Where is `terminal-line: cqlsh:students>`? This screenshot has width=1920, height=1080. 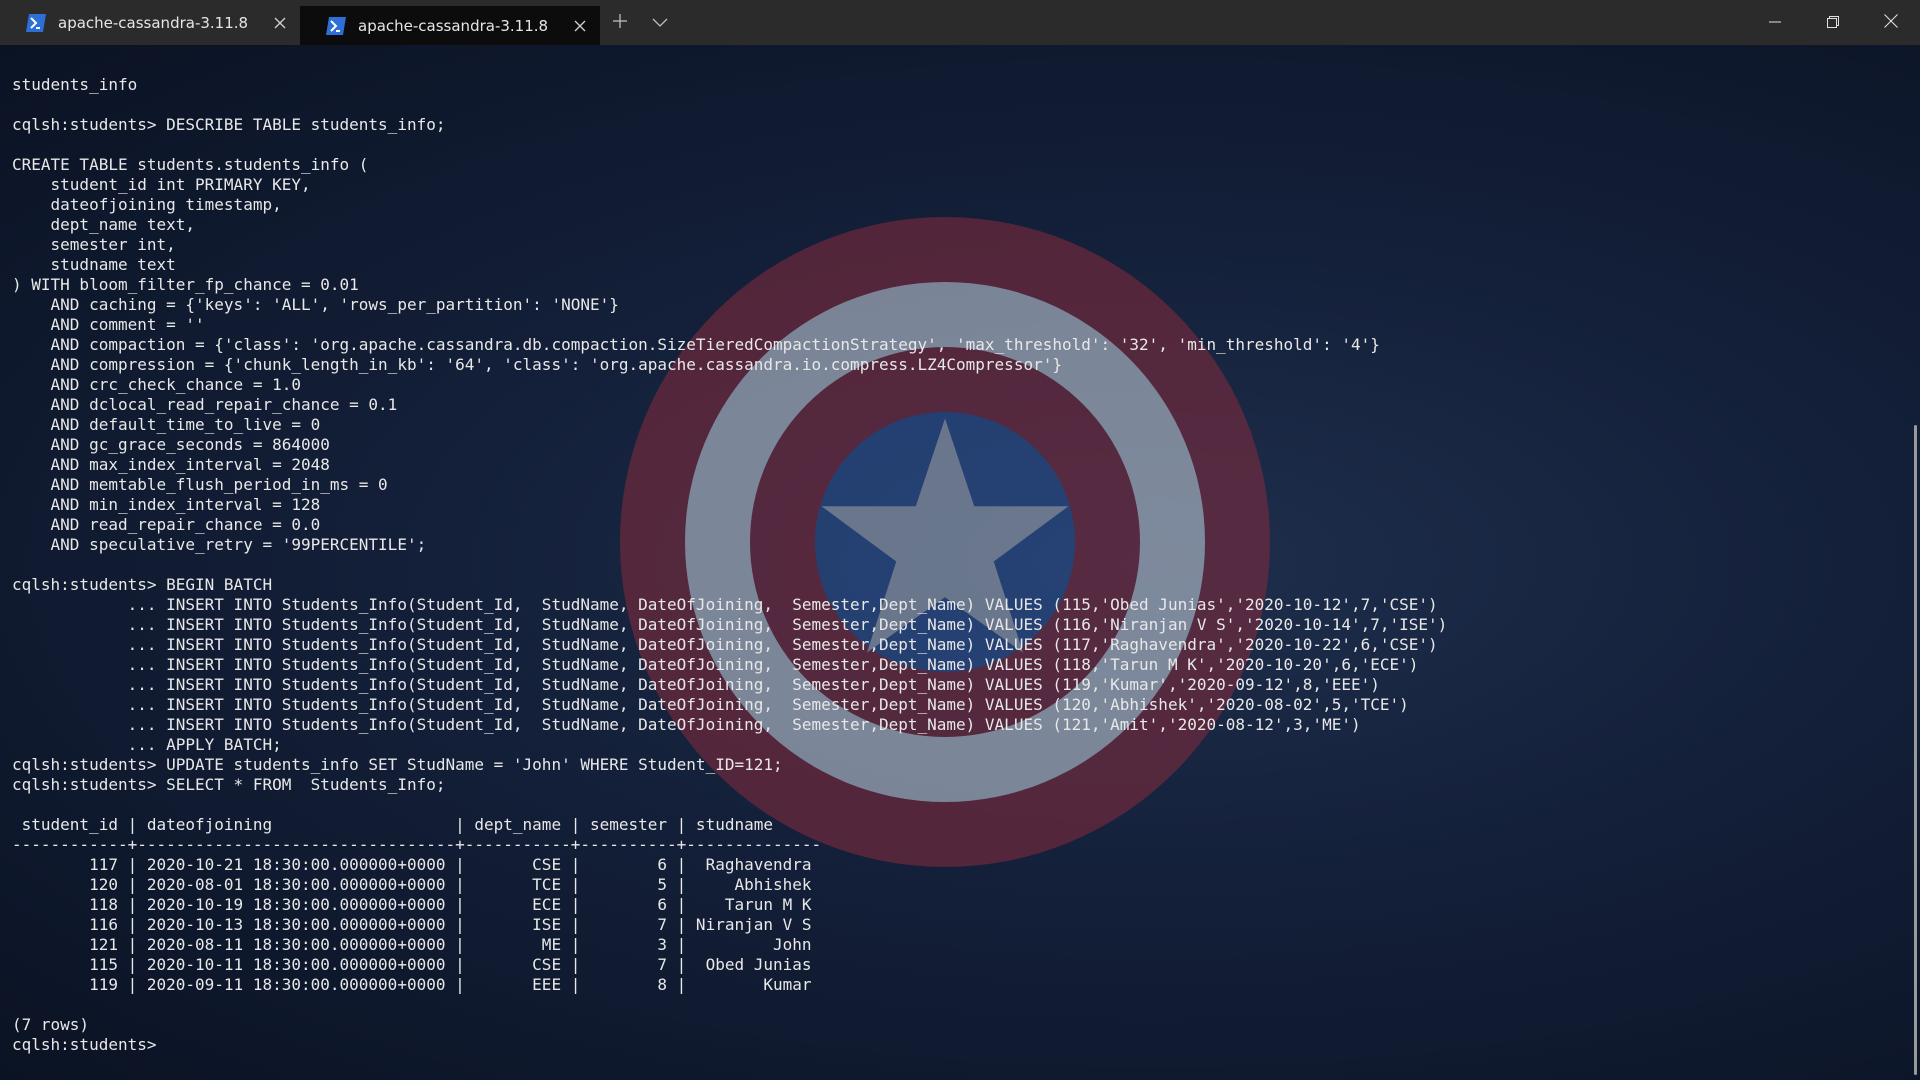 terminal-line: cqlsh:students> is located at coordinates (89, 1044).